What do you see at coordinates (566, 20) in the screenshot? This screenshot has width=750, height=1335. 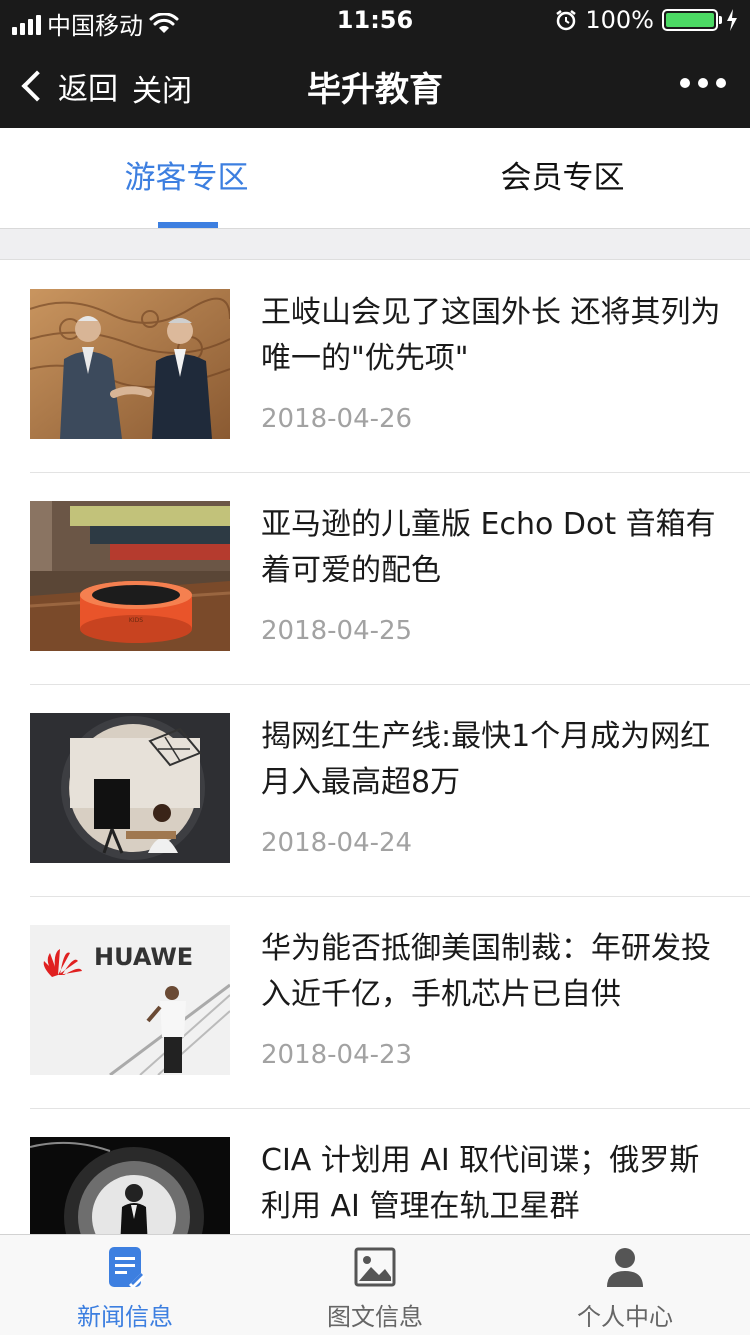 I see `alarm-icon` at bounding box center [566, 20].